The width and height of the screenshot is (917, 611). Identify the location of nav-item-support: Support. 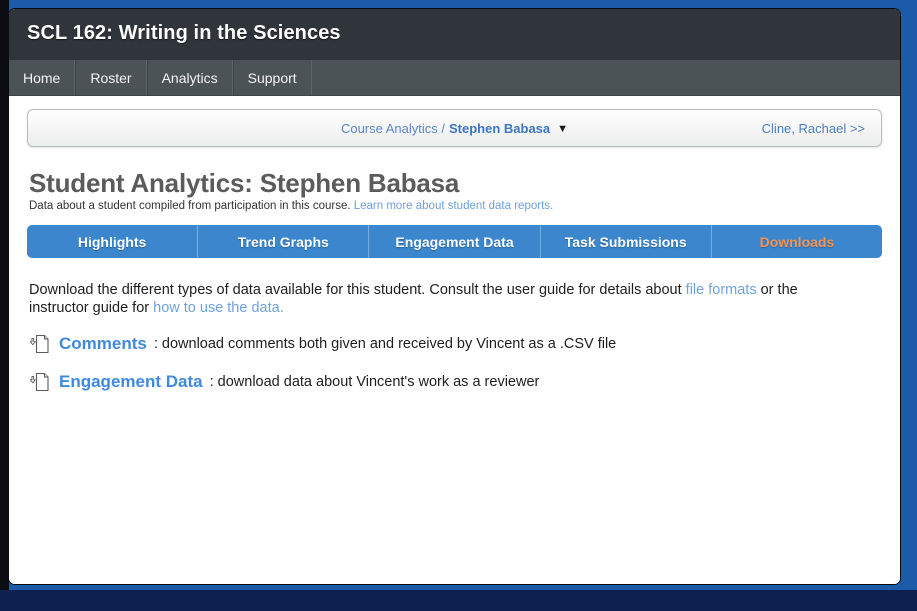
(272, 77).